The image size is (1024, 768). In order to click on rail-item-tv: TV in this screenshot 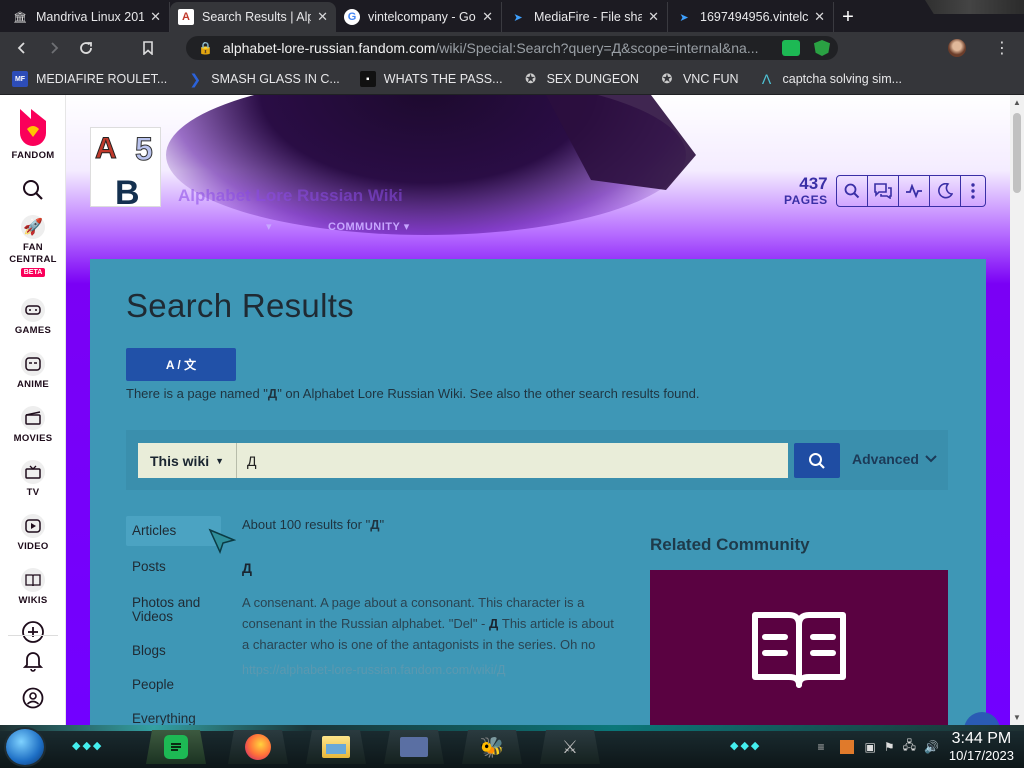, I will do `click(33, 479)`.